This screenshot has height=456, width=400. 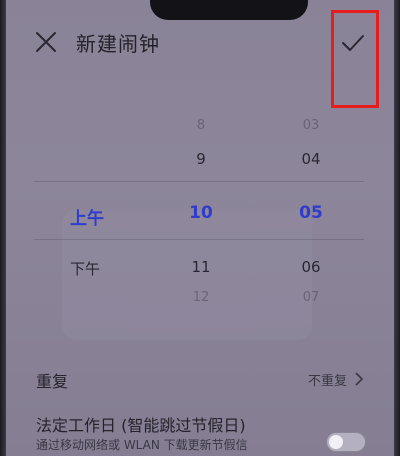 I want to click on hour-option-selected: 10, so click(x=201, y=213).